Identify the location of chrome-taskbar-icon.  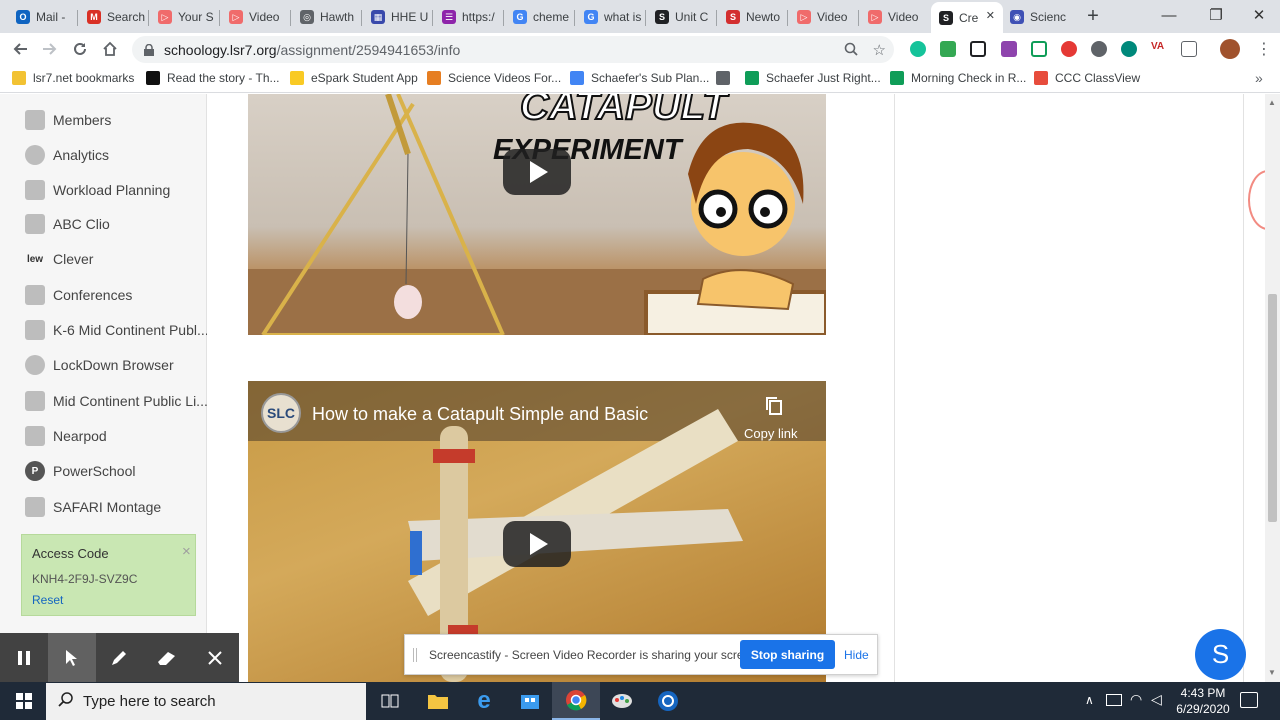
(576, 701).